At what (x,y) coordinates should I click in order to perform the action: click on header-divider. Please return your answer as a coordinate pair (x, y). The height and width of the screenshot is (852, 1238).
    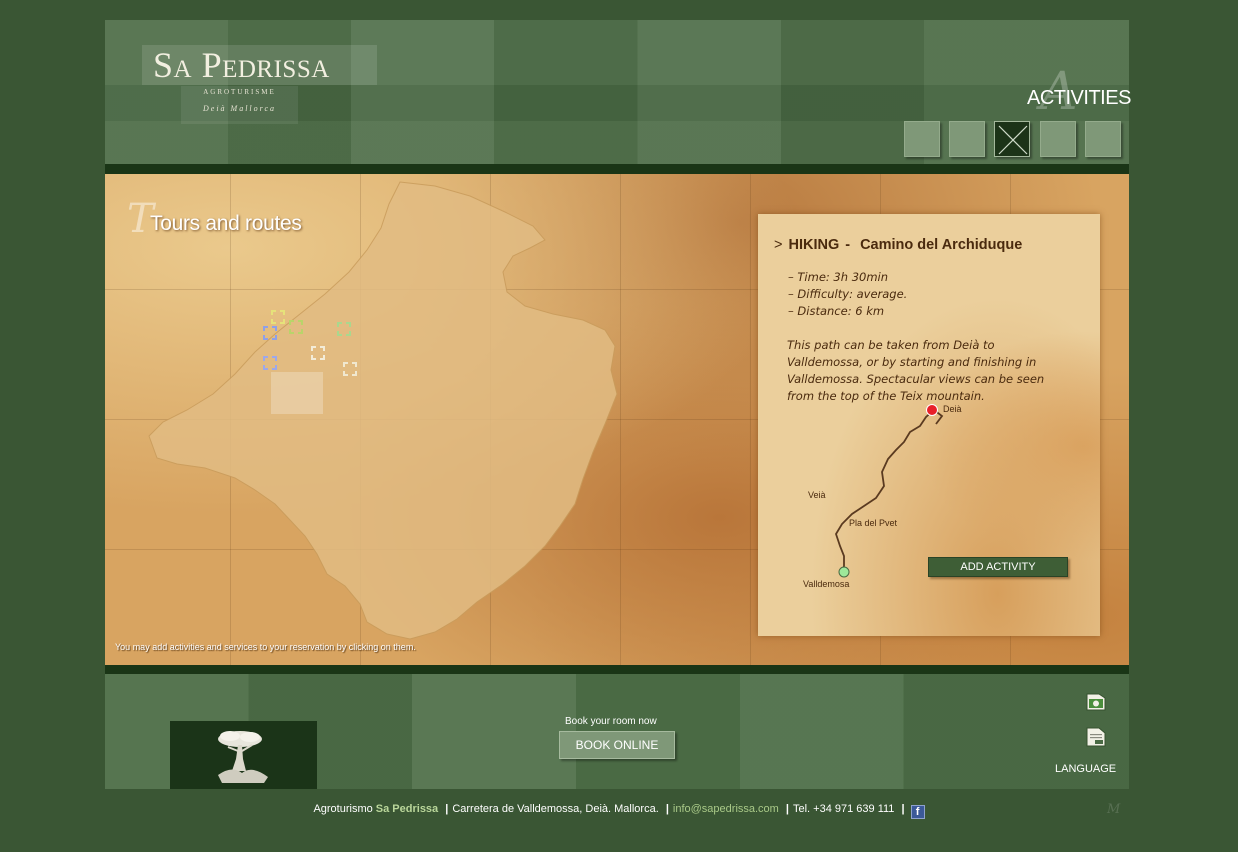
    Looking at the image, I should click on (617, 169).